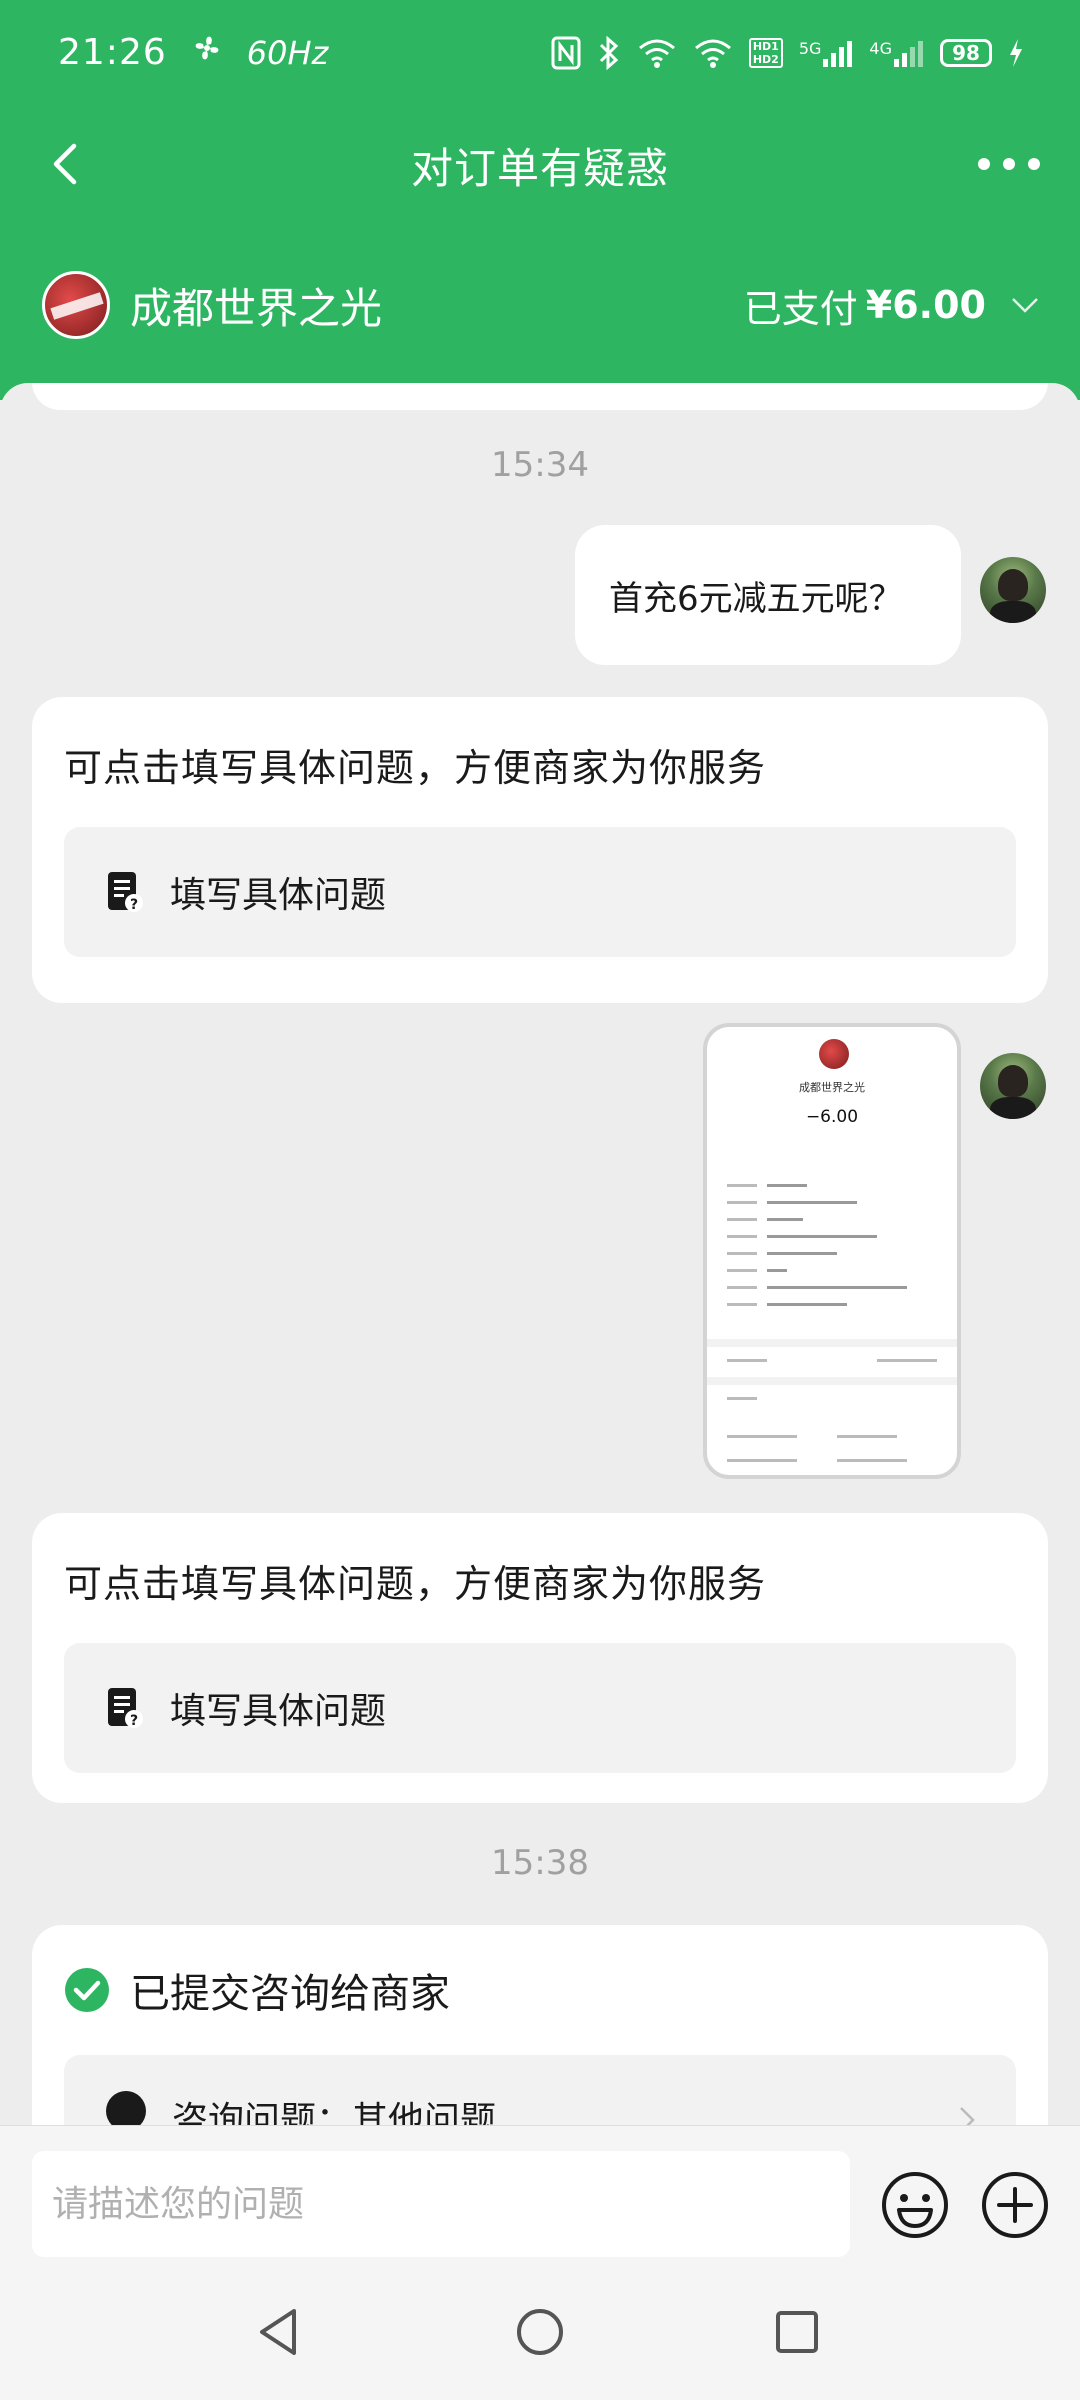 The image size is (1080, 2400). I want to click on previous-card, so click(540, 396).